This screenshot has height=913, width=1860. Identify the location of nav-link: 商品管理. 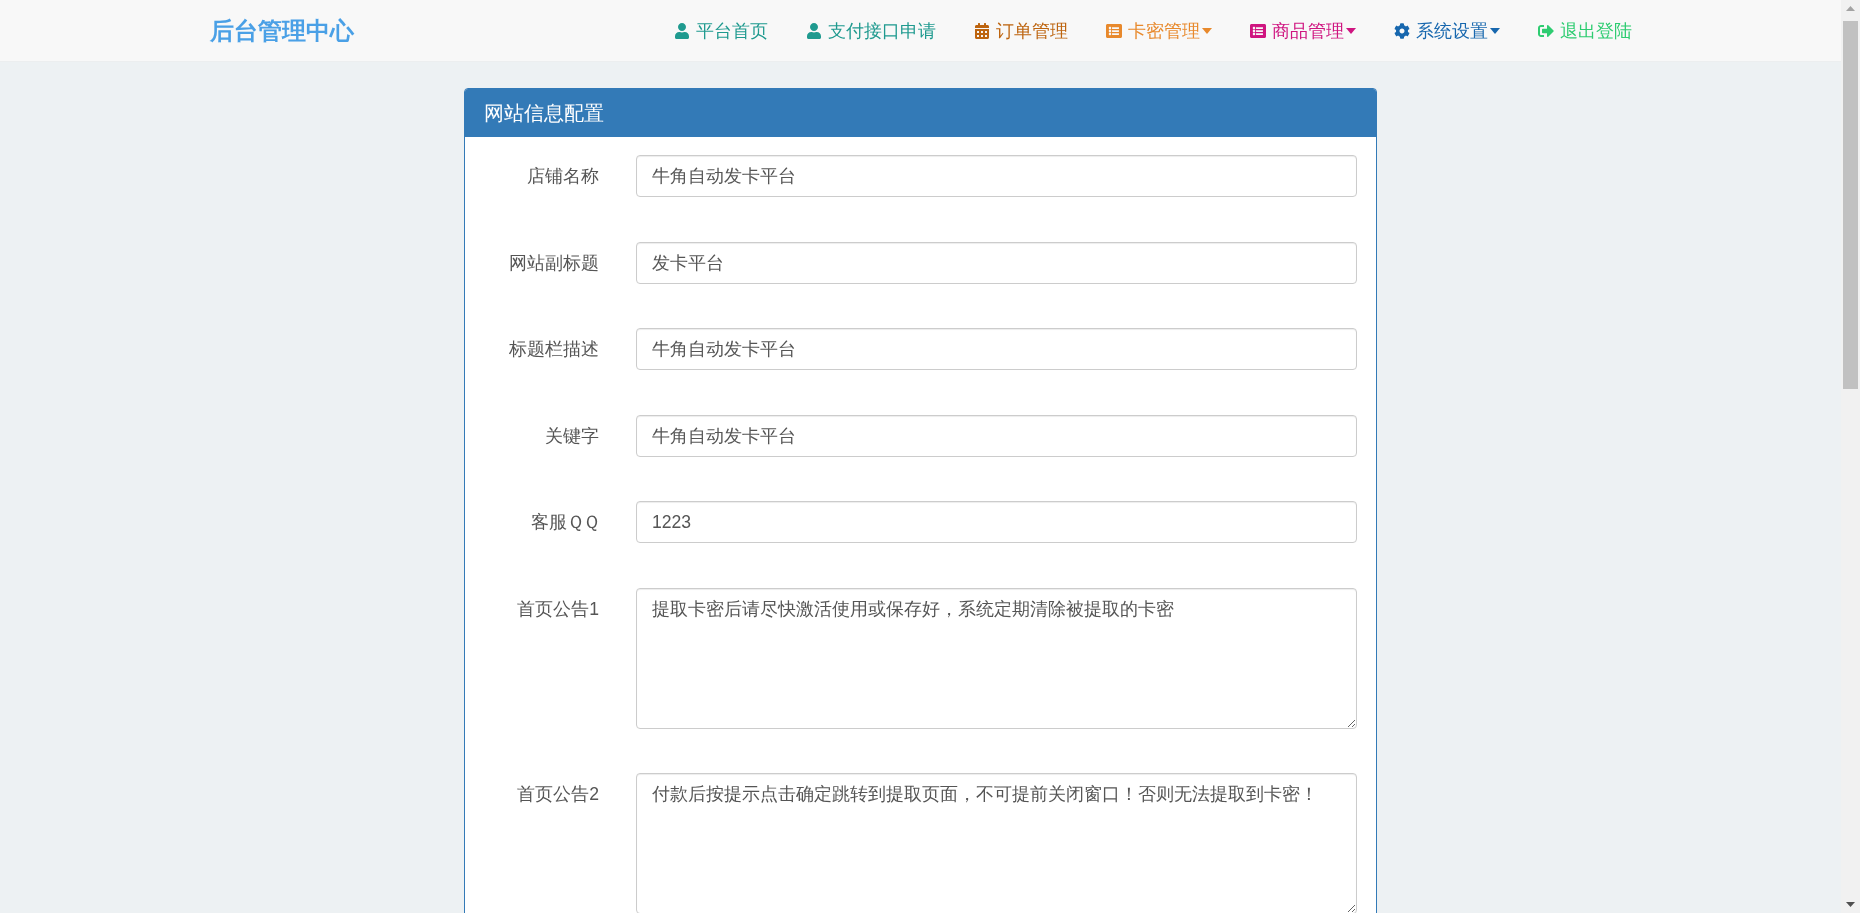
(1303, 30).